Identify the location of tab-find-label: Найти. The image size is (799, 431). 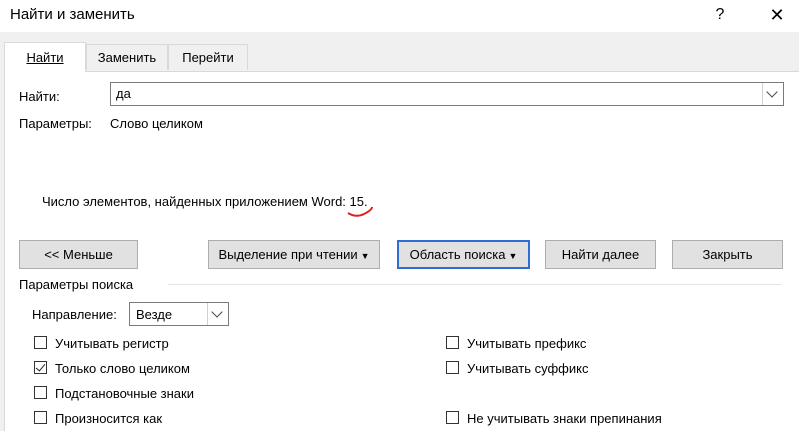
(45, 57).